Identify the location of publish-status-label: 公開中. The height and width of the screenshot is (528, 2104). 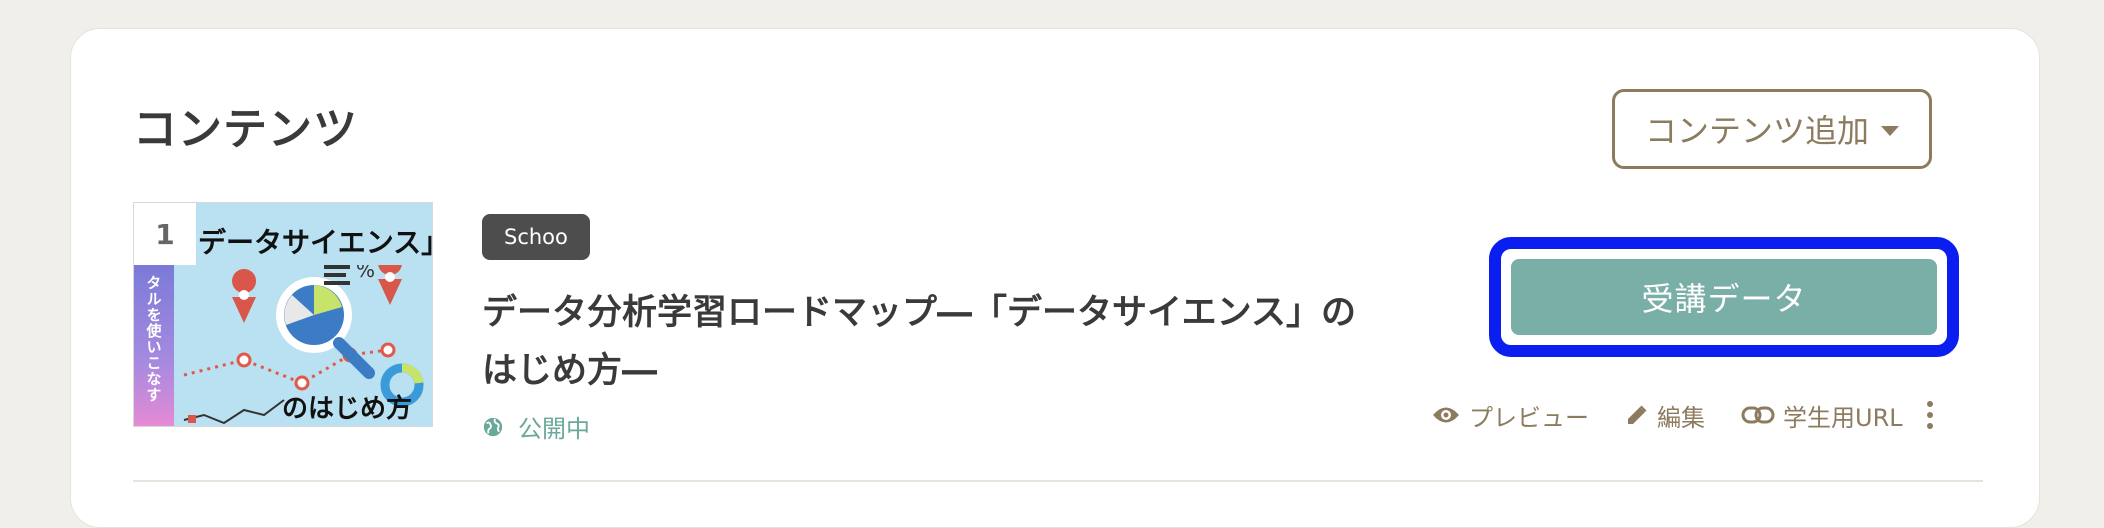
(554, 429).